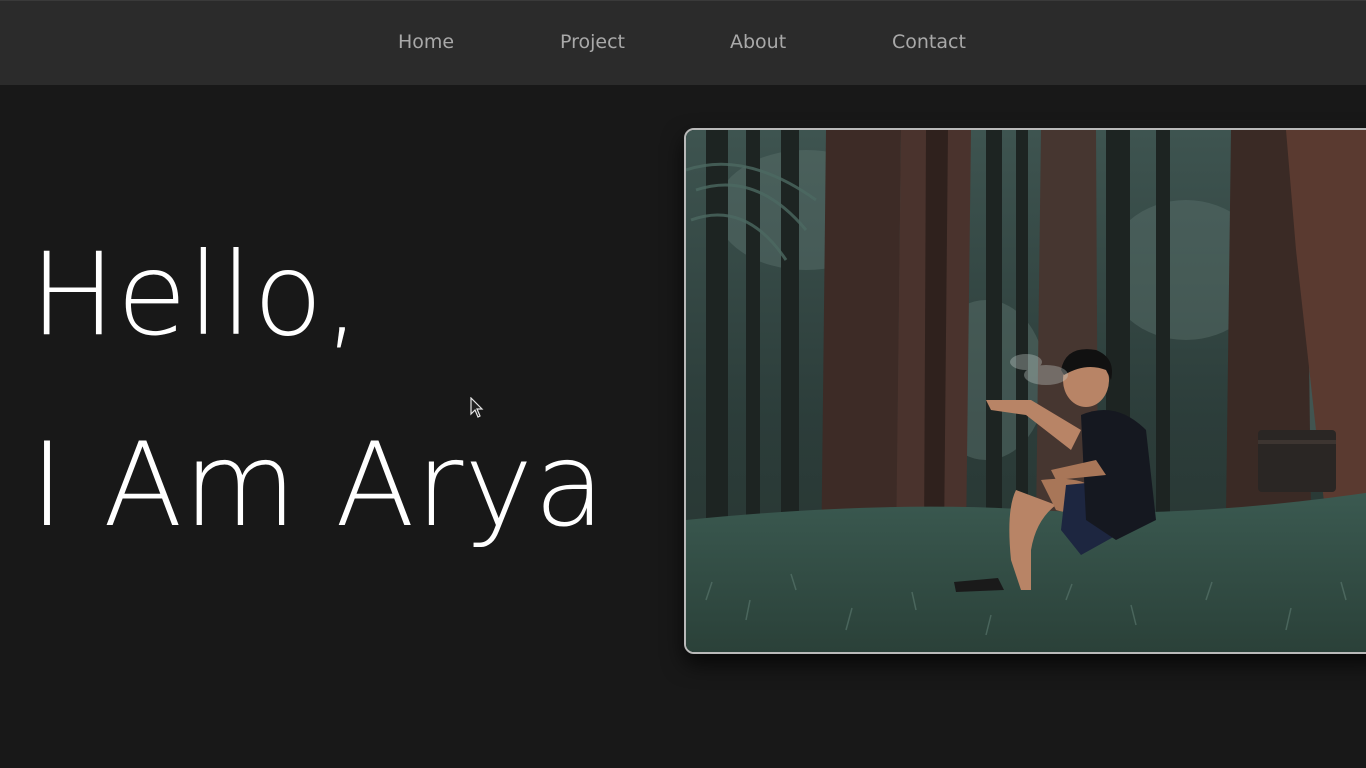 This screenshot has height=768, width=1366. I want to click on nav-link-contact: Contact, so click(929, 42).